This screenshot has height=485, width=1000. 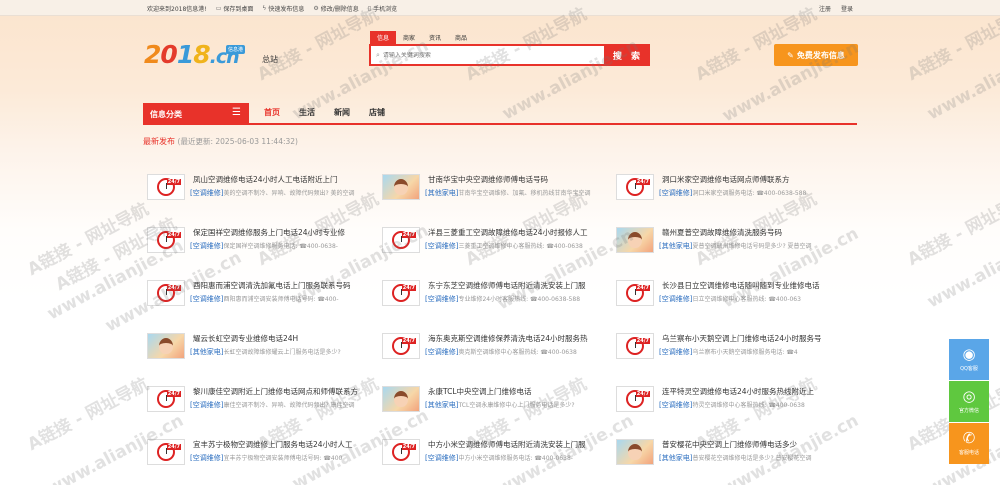 What do you see at coordinates (283, 8) in the screenshot?
I see `quick-publish-link: ϟ 快速发布信息` at bounding box center [283, 8].